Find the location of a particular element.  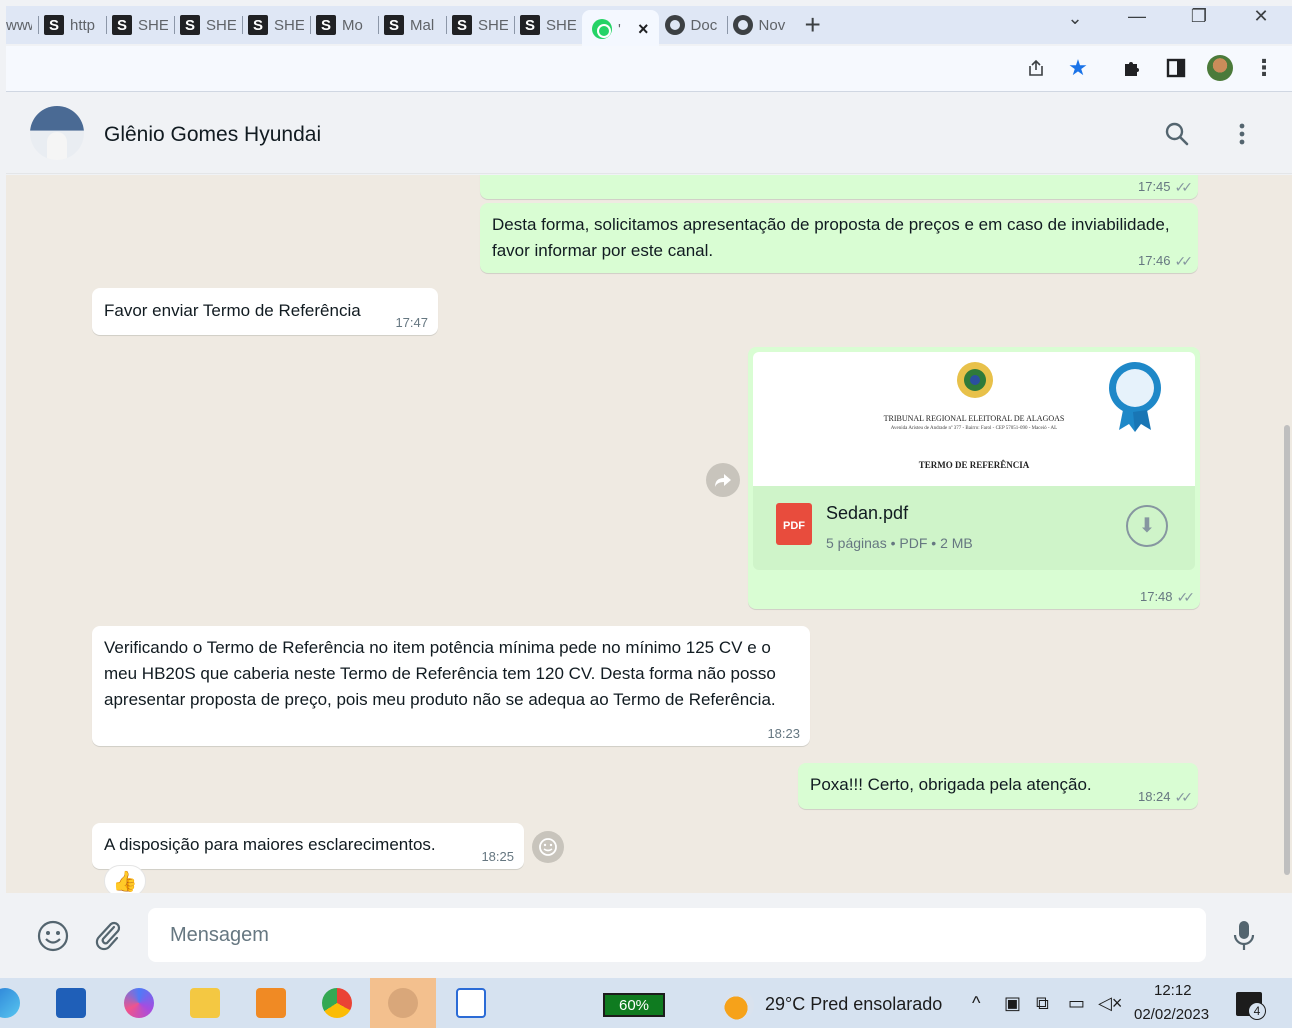

menu-icon is located at coordinates (1242, 136).